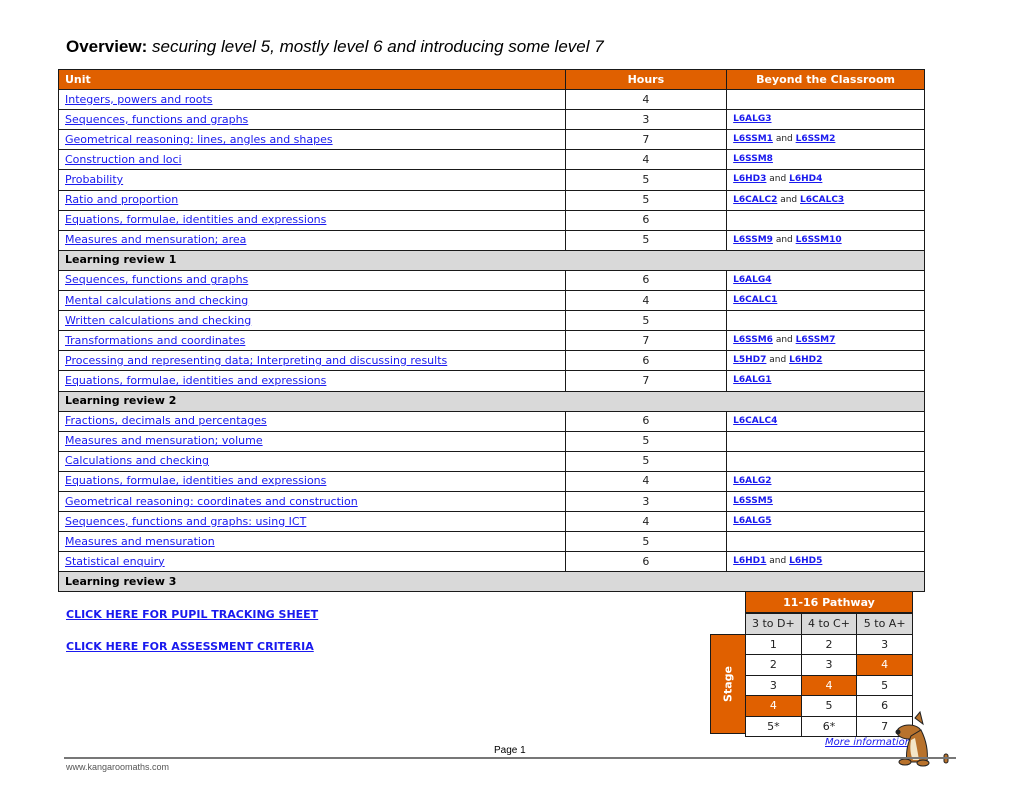 This screenshot has height=788, width=1020. I want to click on header-unit: Unit, so click(312, 79).